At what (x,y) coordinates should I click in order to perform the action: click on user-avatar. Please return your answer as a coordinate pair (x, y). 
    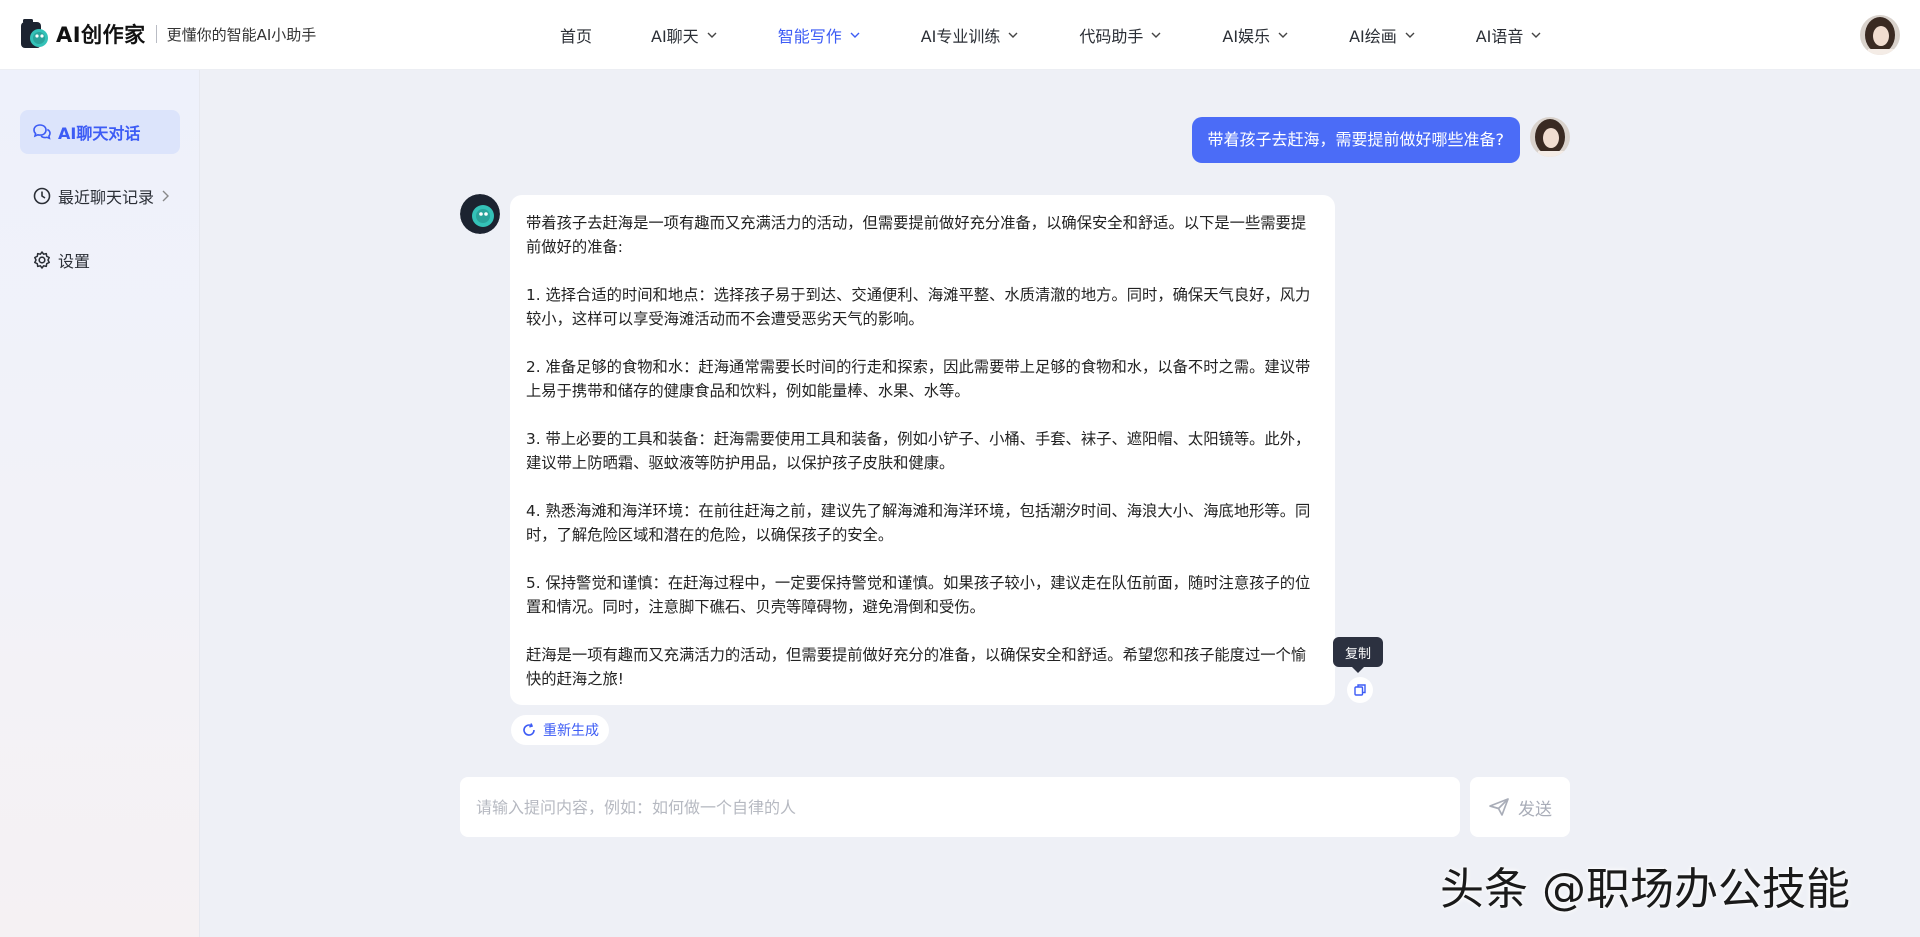
    Looking at the image, I should click on (1880, 35).